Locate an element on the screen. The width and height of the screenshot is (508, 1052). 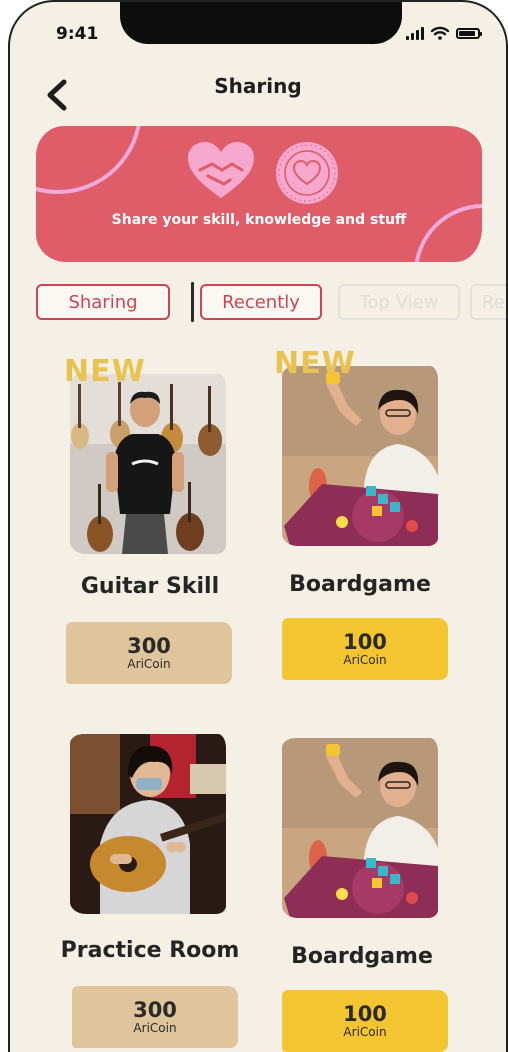
tab-top-view: Top View is located at coordinates (399, 302).